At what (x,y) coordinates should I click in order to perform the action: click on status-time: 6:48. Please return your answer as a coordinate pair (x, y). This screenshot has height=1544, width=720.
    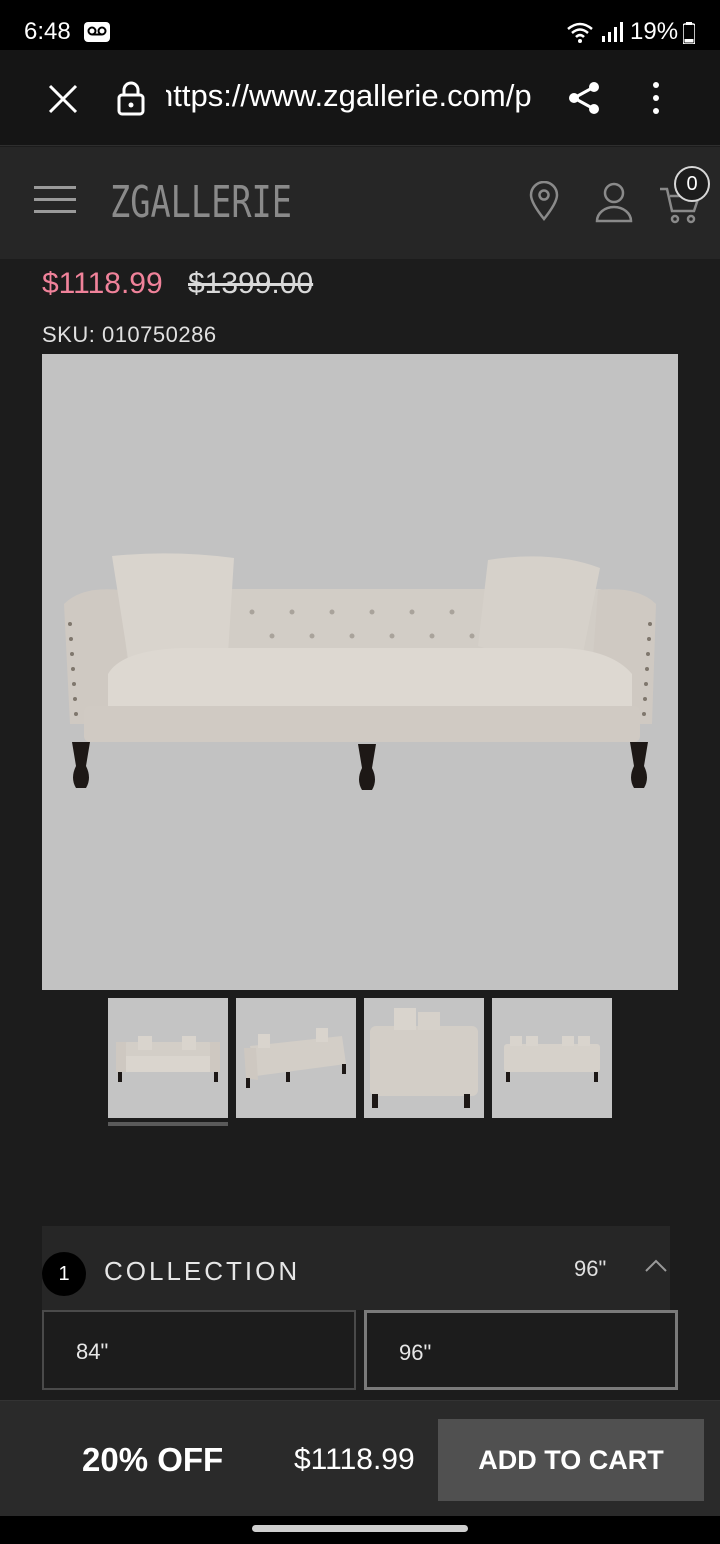
    Looking at the image, I should click on (47, 31).